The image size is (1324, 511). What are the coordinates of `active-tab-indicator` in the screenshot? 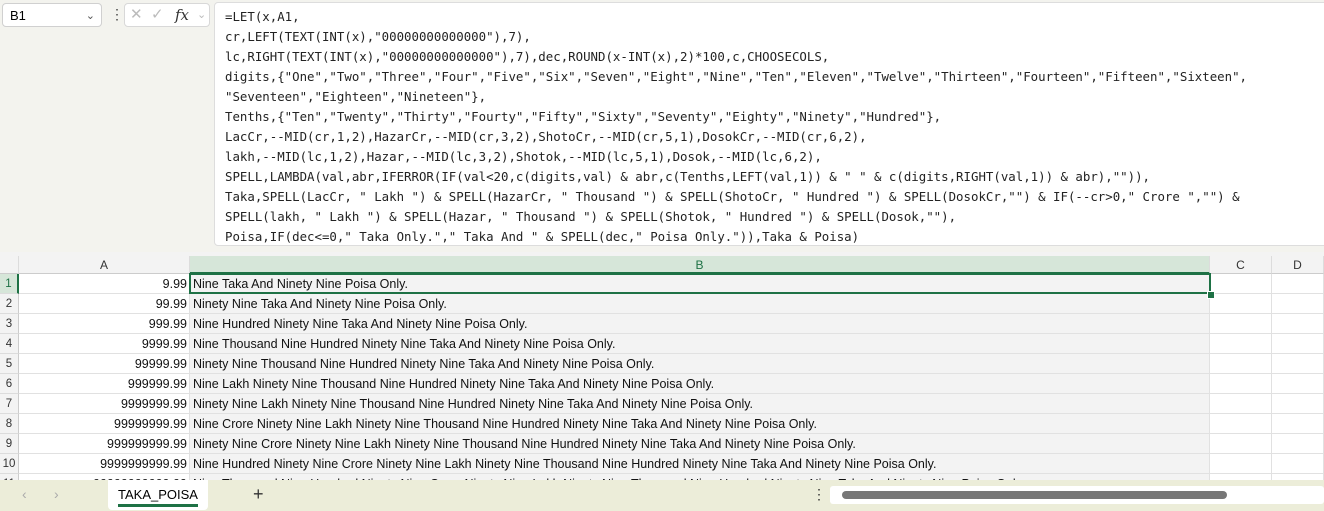 It's located at (158, 505).